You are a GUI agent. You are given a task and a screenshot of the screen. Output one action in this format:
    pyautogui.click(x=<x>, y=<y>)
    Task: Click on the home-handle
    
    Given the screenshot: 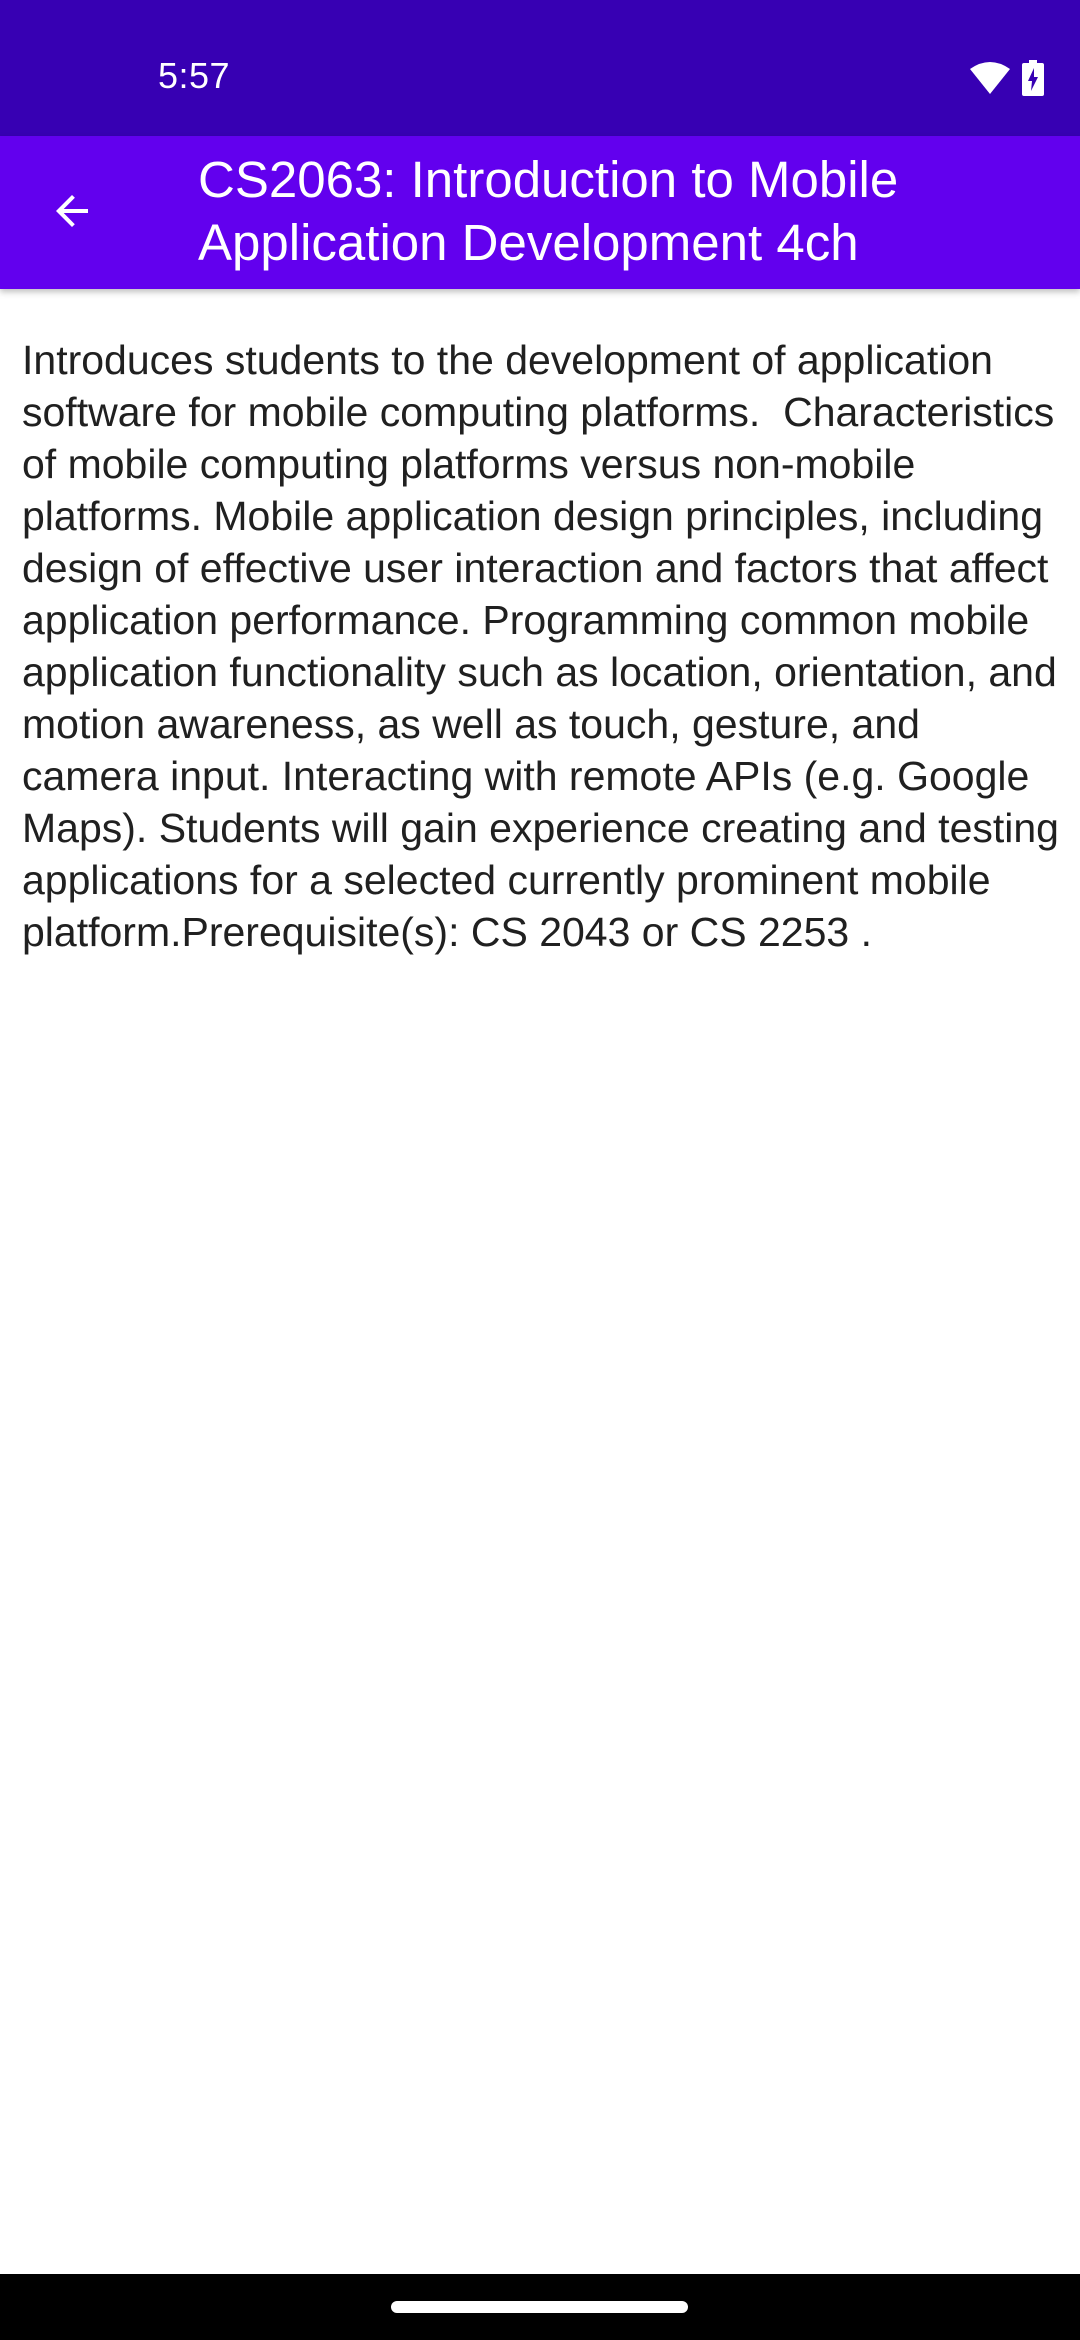 What is the action you would take?
    pyautogui.click(x=539, y=2307)
    